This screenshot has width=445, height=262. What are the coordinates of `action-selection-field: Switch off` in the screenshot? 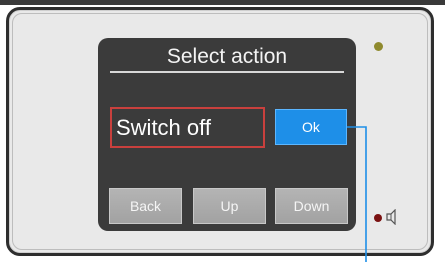 It's located at (187, 127).